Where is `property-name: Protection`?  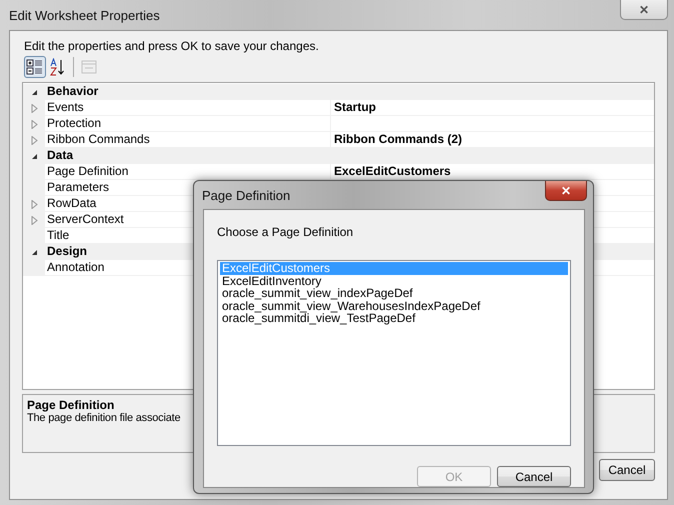 property-name: Protection is located at coordinates (74, 123).